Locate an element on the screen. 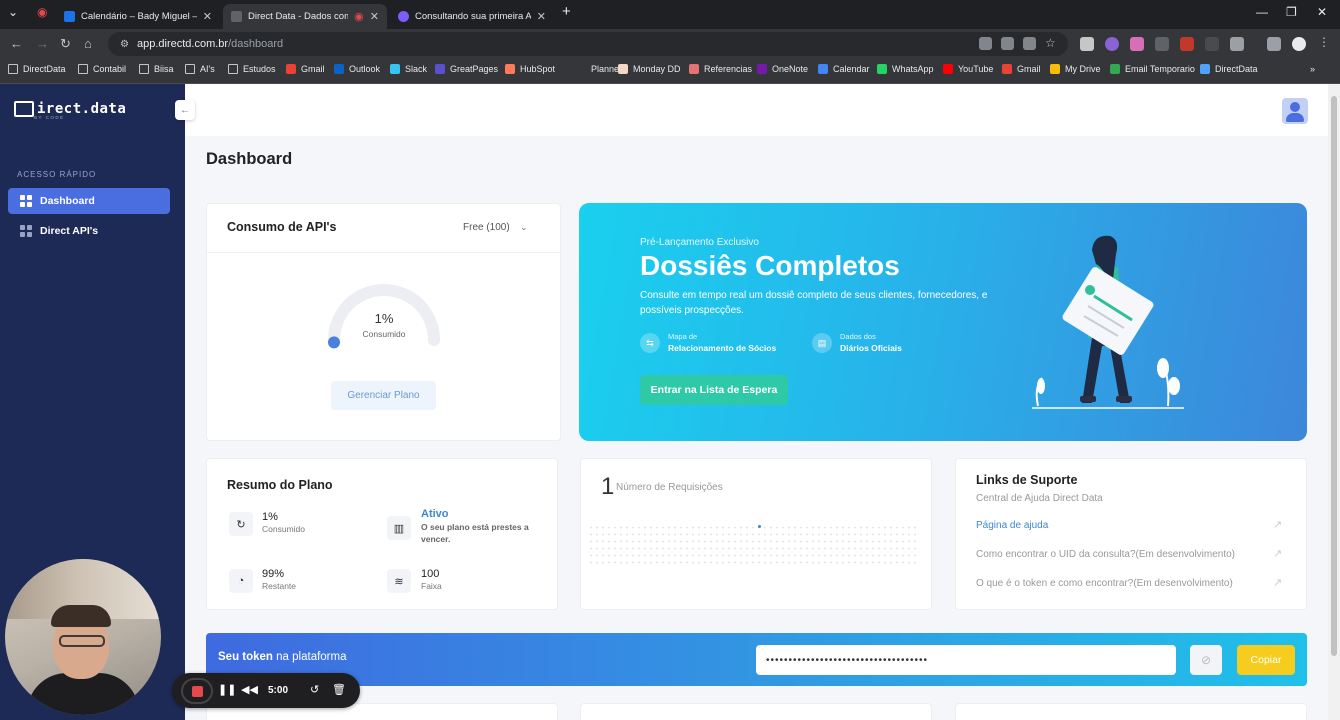  tab-search-icon: ⌄ is located at coordinates (13, 12).